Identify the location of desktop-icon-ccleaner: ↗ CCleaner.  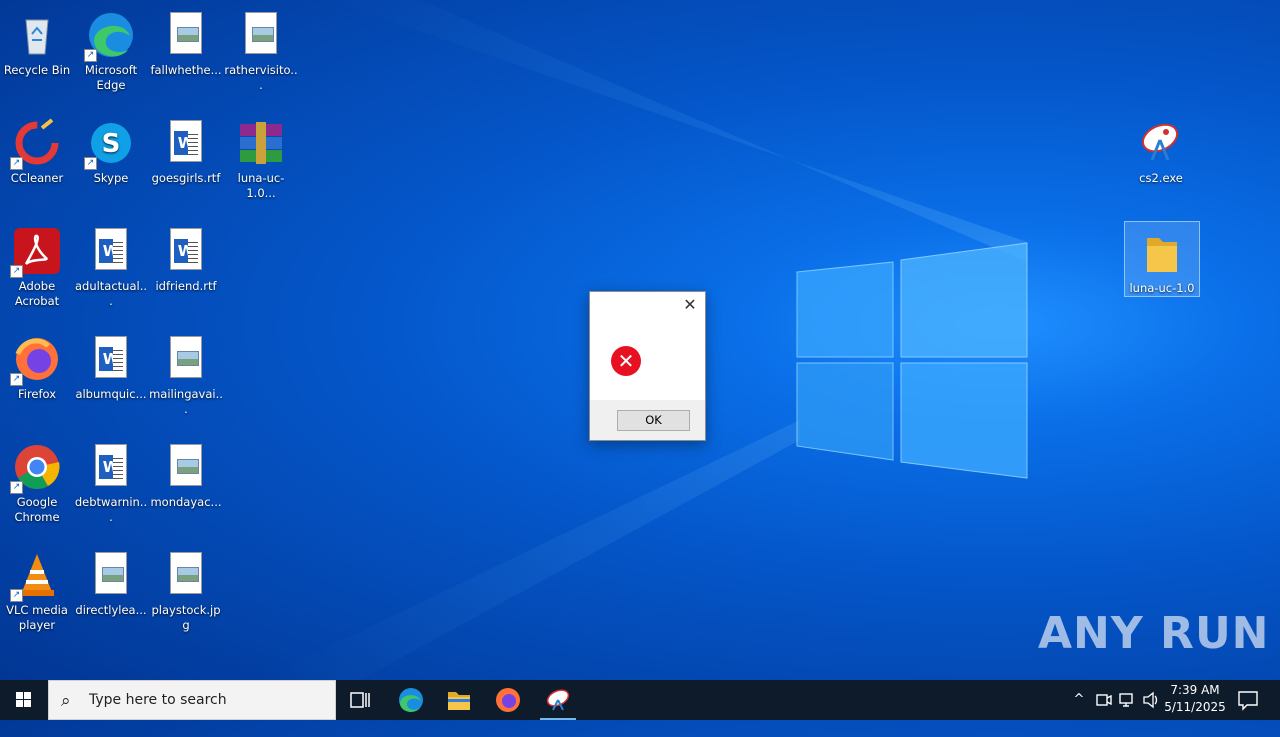
(37, 149).